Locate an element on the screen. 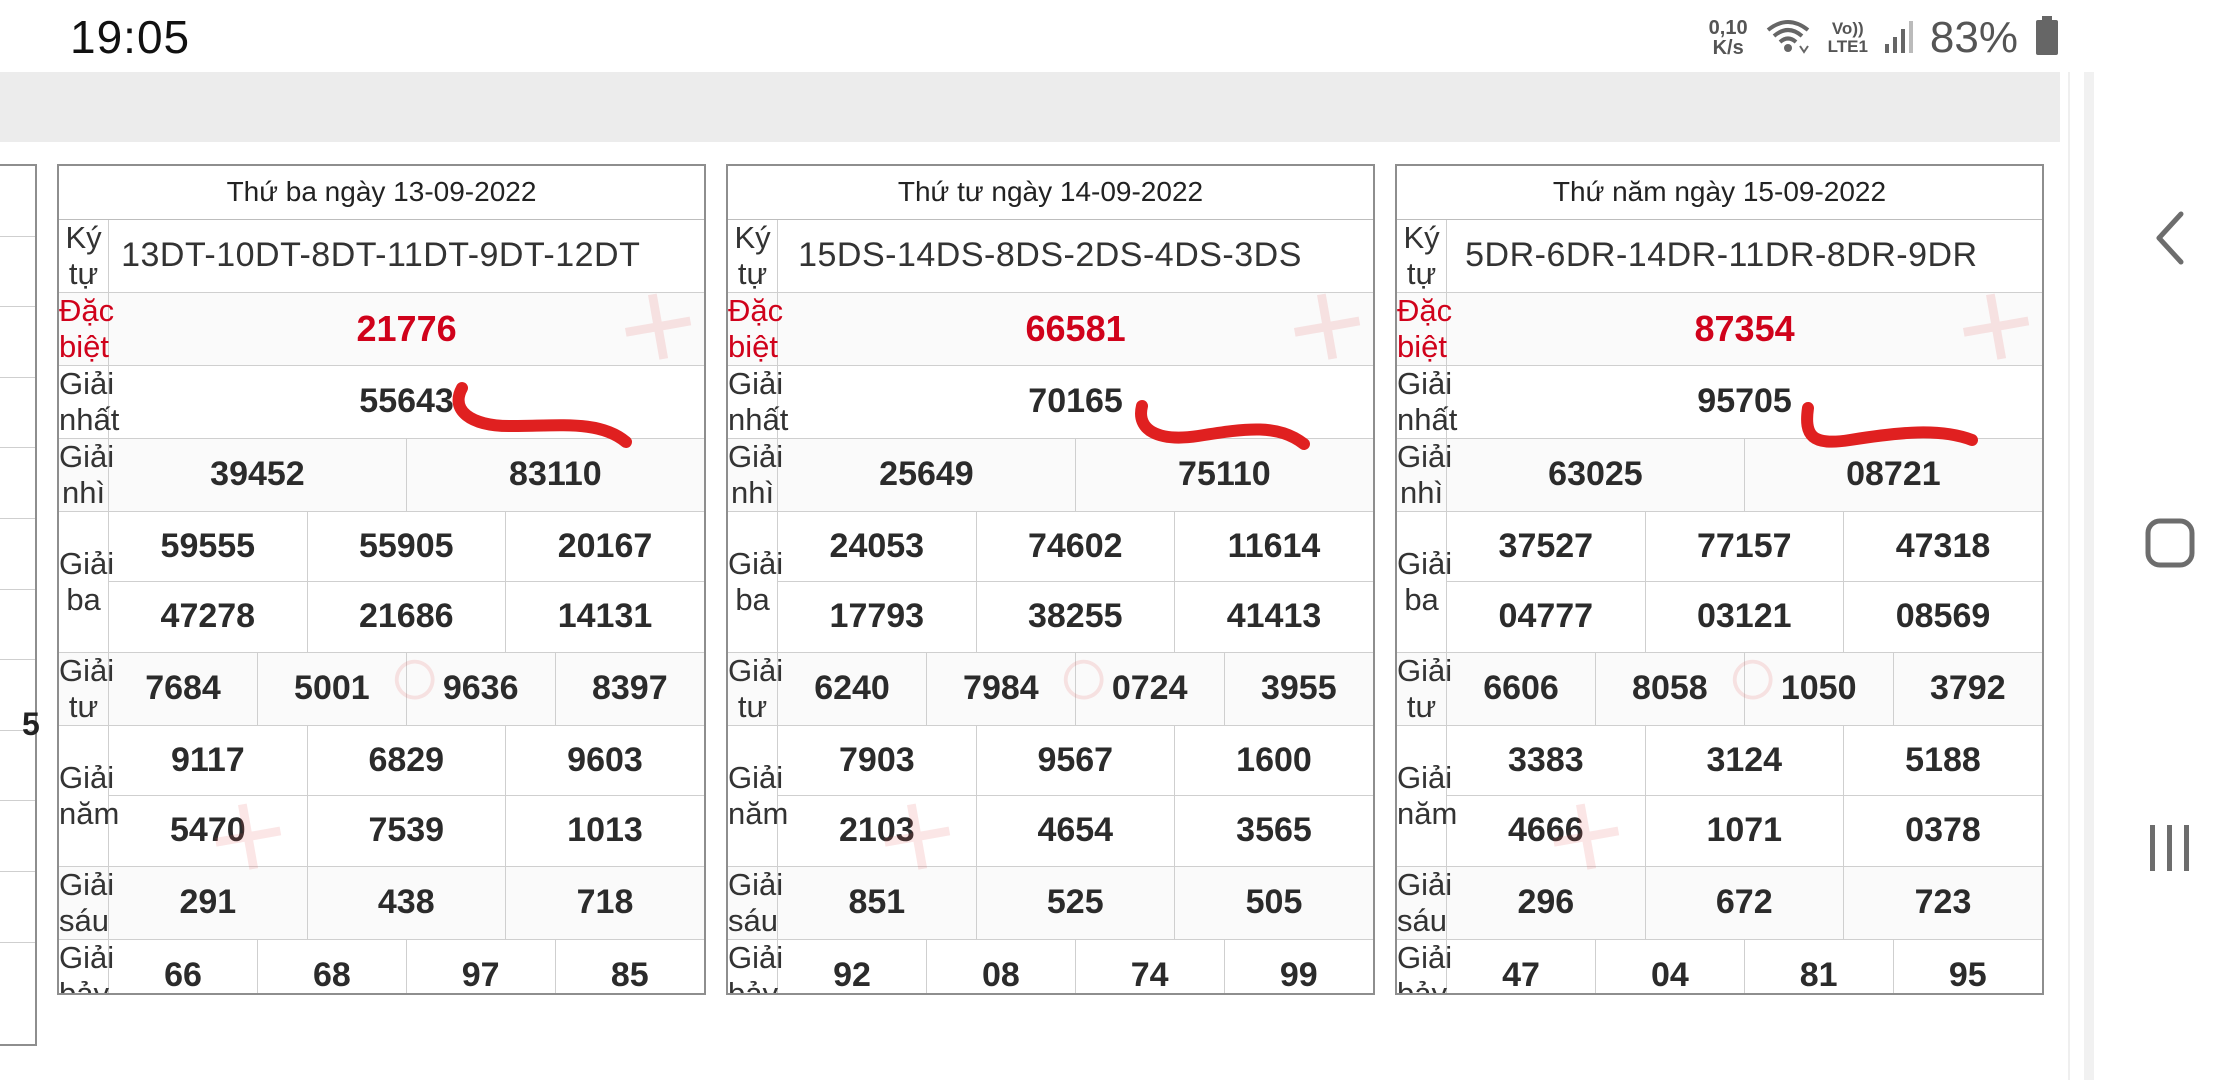 The width and height of the screenshot is (2220, 1080). giai-nam-value: 9117 is located at coordinates (208, 760).